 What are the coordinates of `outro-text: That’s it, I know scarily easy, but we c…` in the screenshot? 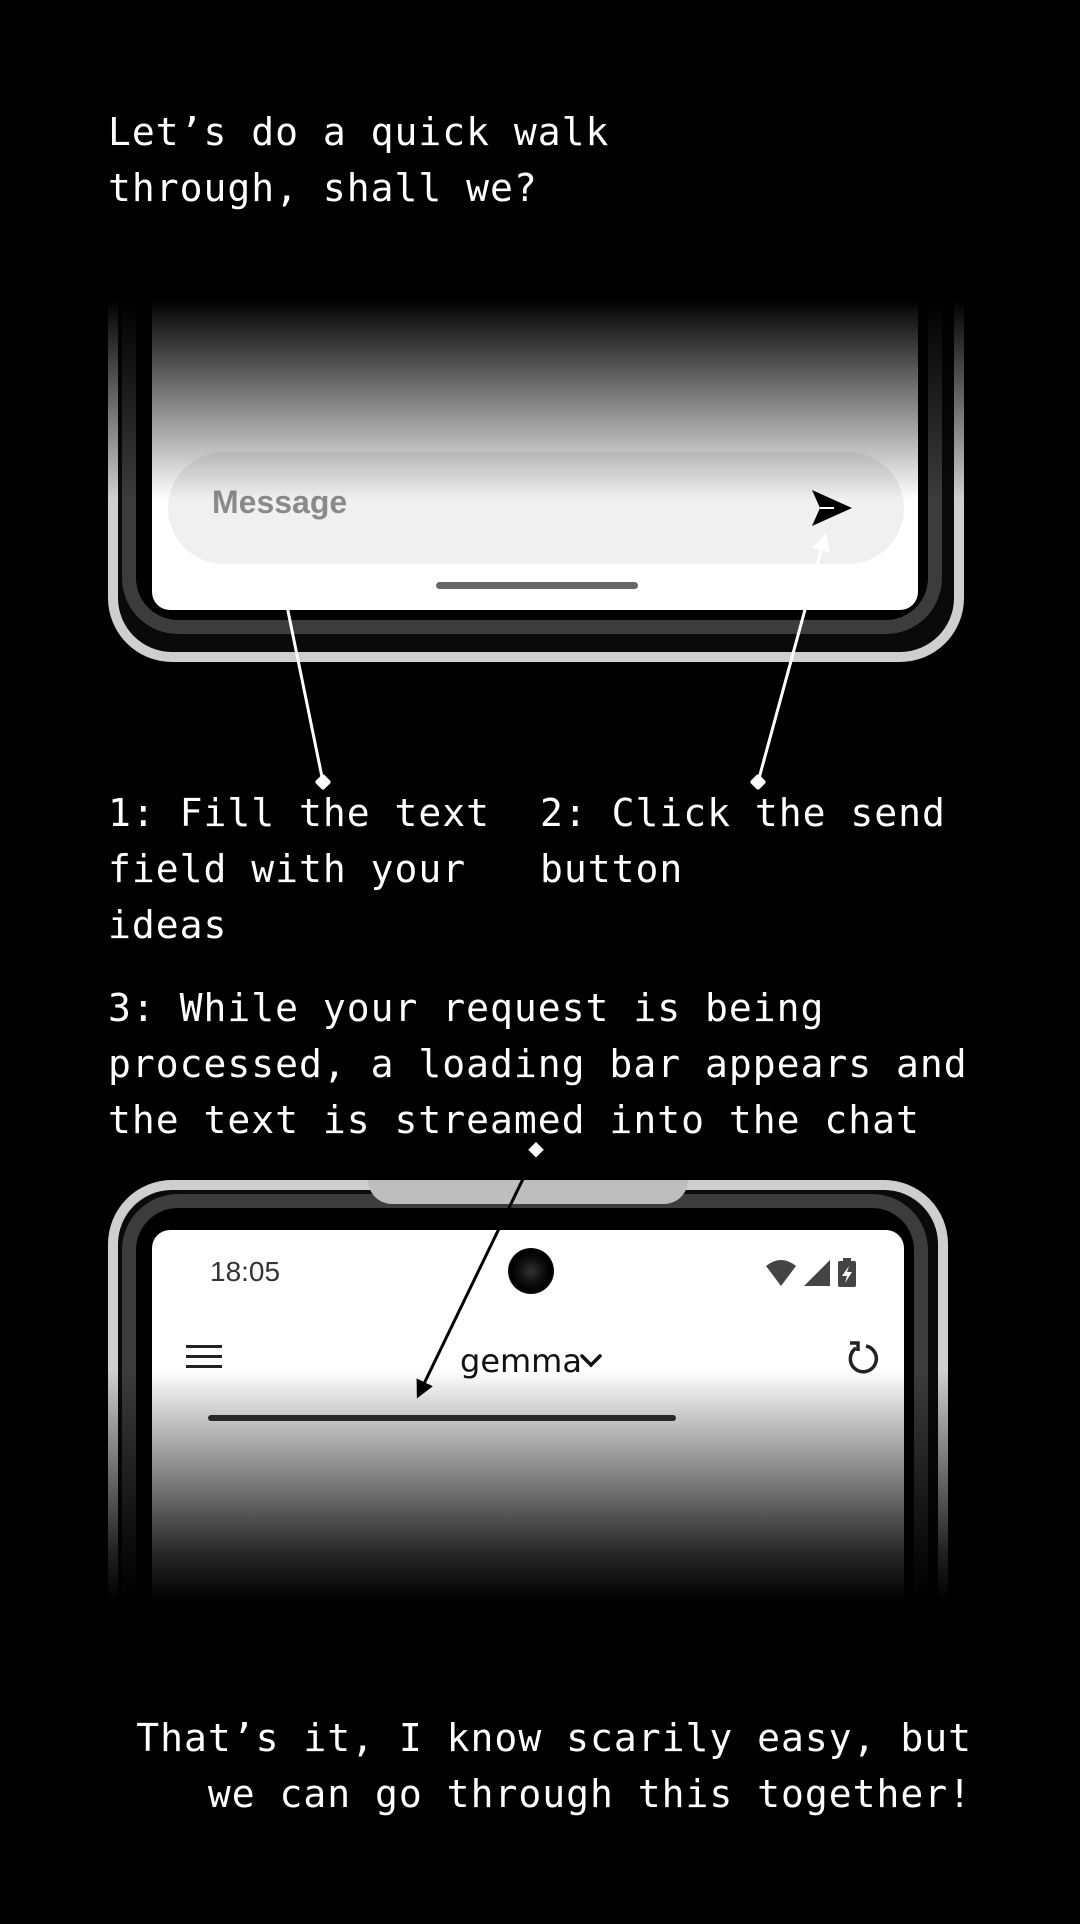 It's located at (554, 1766).